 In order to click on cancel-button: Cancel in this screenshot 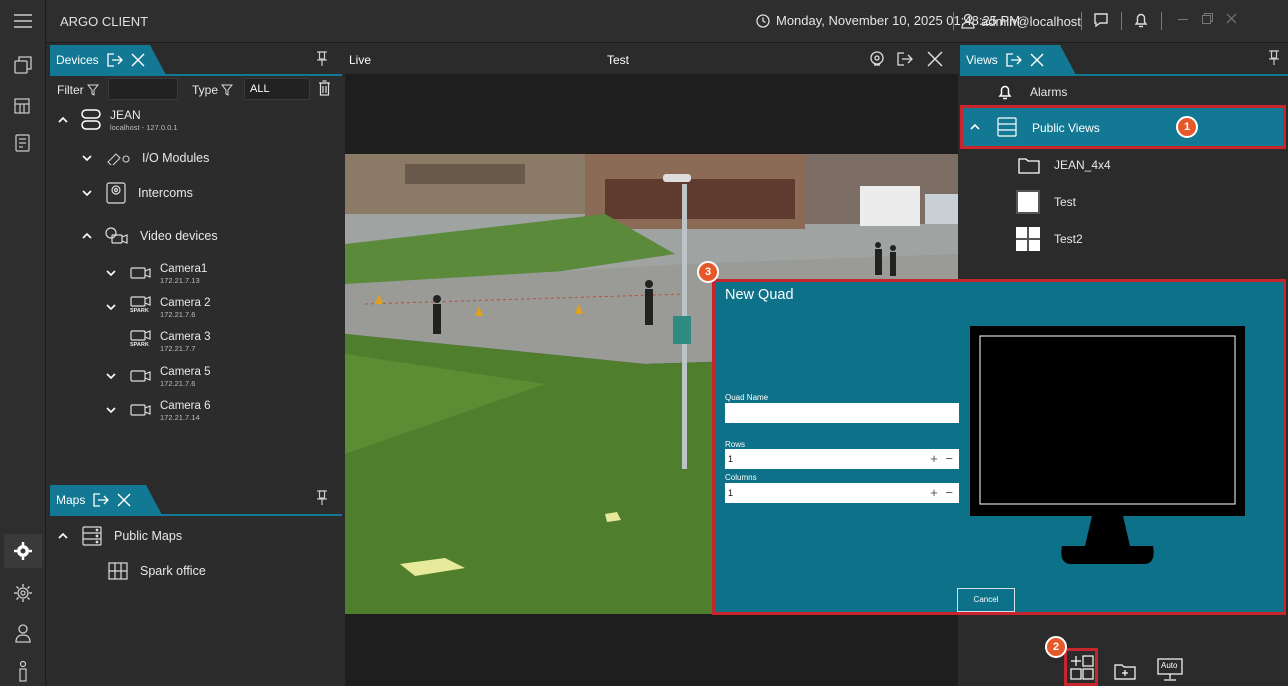, I will do `click(986, 600)`.